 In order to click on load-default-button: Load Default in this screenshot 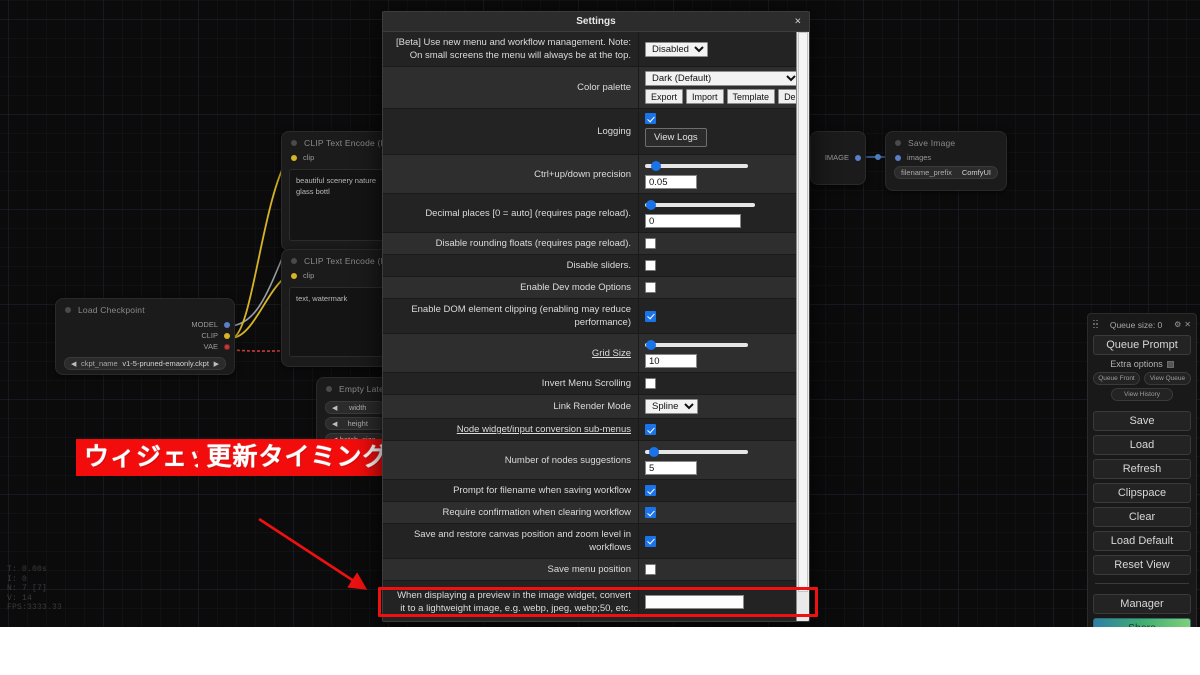, I will do `click(1142, 541)`.